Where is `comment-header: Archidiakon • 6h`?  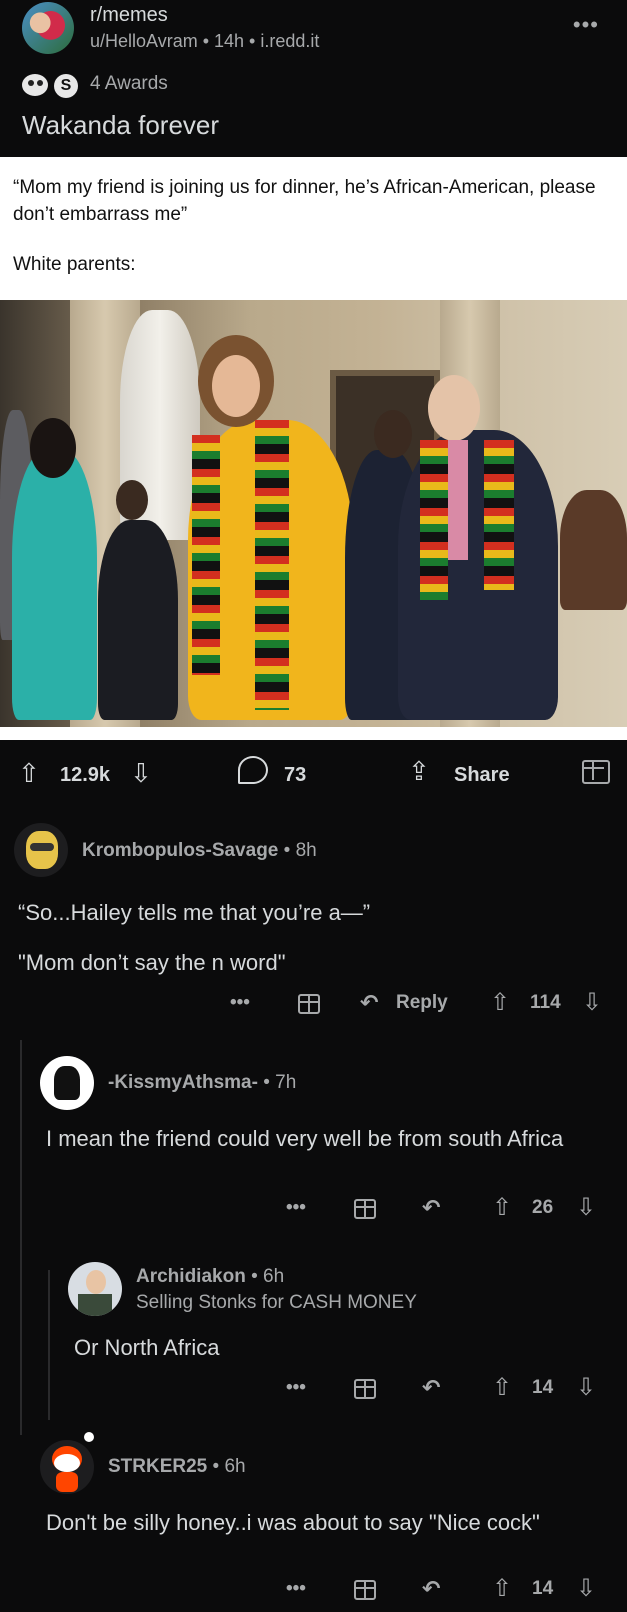
comment-header: Archidiakon • 6h is located at coordinates (210, 1277).